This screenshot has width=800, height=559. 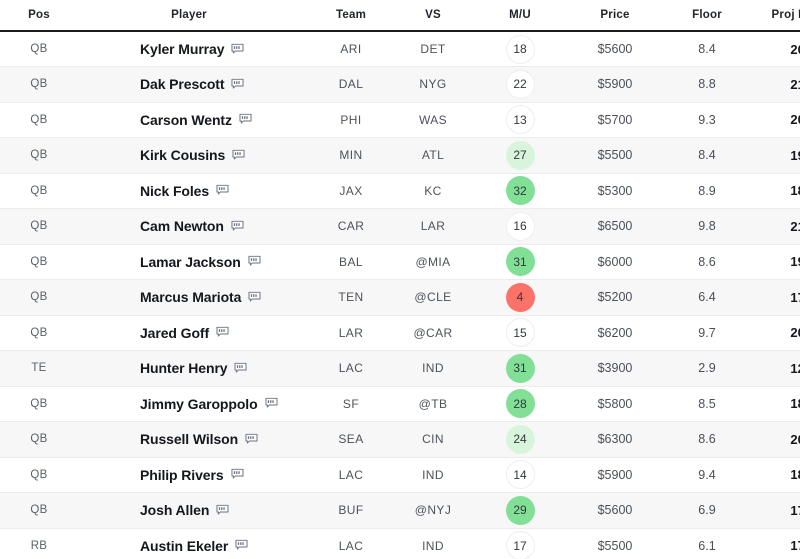 I want to click on player-name-link: Jimmy Garoppolo, so click(x=199, y=404).